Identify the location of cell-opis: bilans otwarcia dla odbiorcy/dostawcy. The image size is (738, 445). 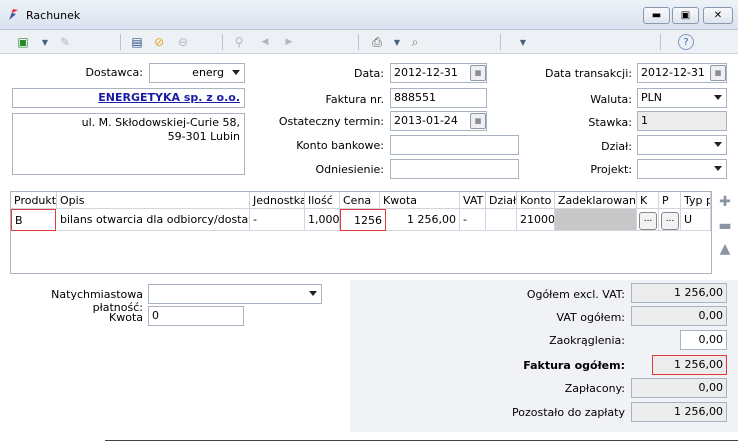
(153, 220).